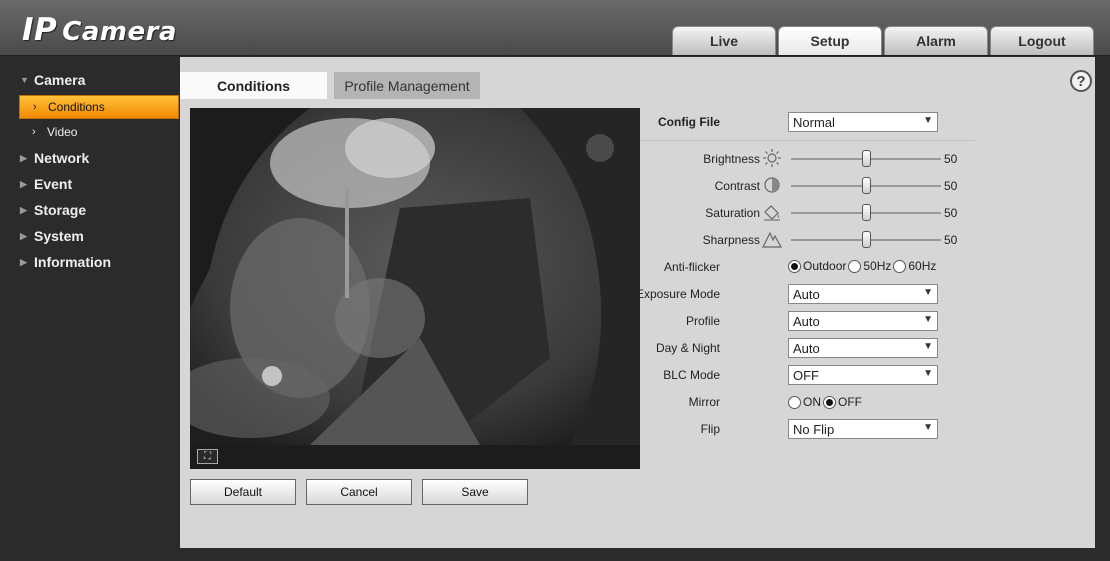 The height and width of the screenshot is (561, 1110). I want to click on radio-50hz-label: 50Hz, so click(877, 266).